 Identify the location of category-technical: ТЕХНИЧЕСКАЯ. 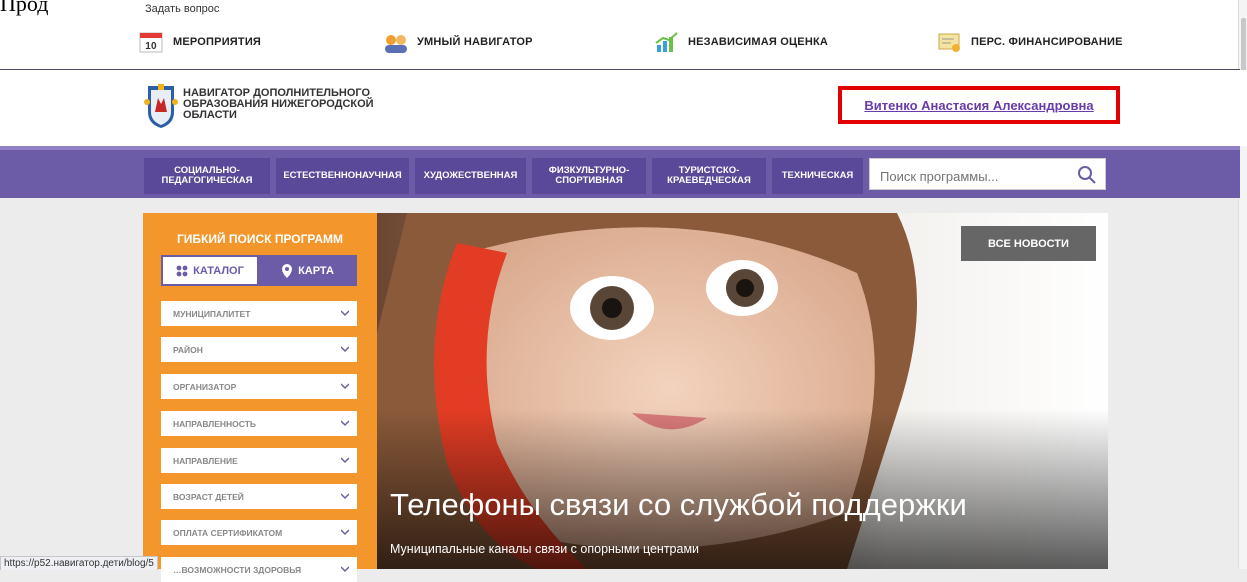
(817, 176).